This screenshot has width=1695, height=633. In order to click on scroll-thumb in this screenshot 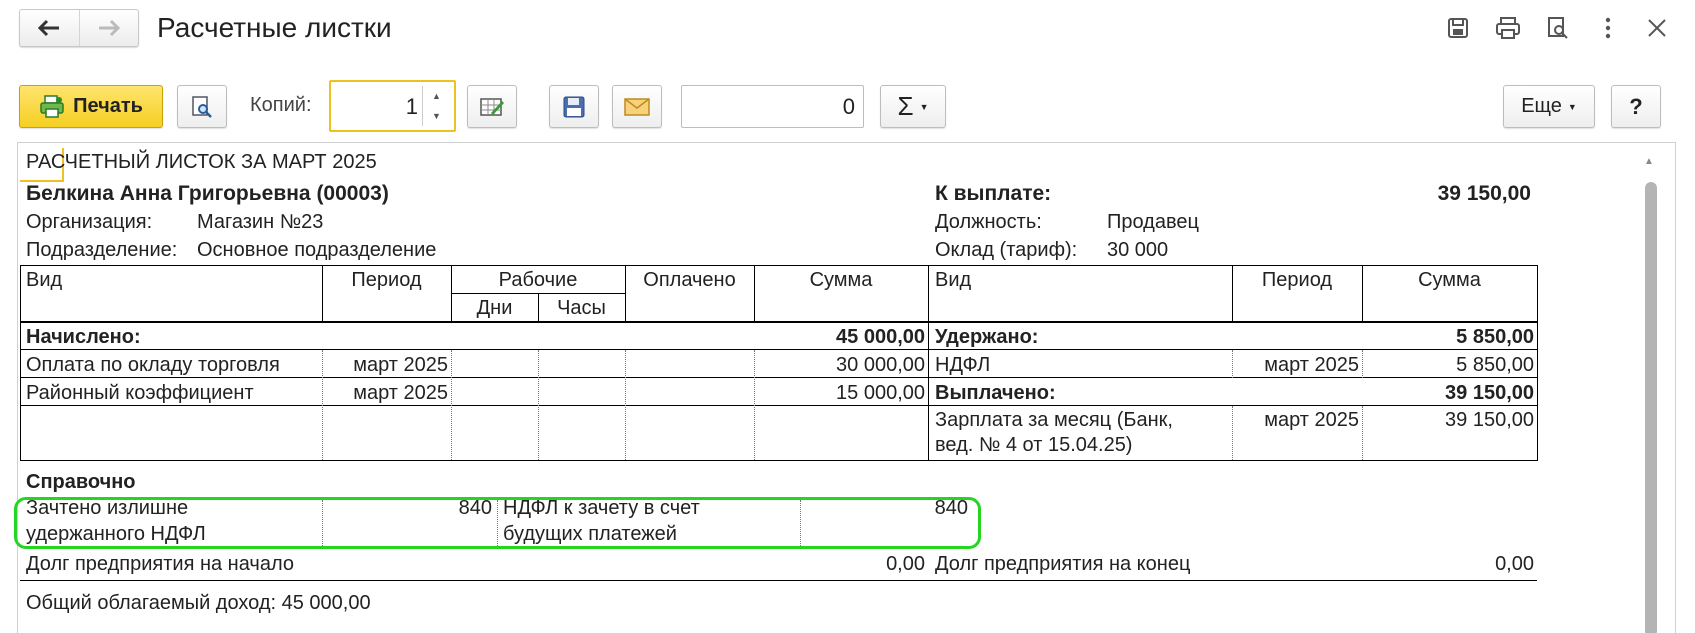, I will do `click(1651, 407)`.